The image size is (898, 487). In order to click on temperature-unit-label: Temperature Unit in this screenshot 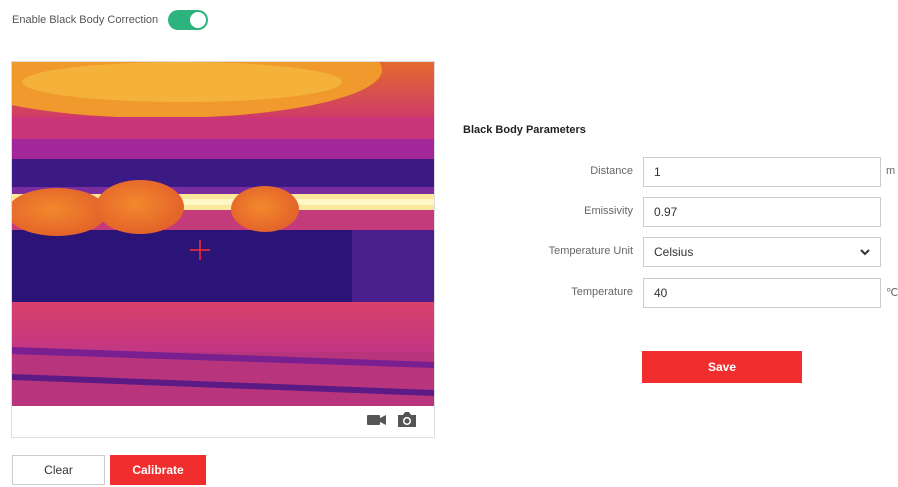, I will do `click(590, 251)`.